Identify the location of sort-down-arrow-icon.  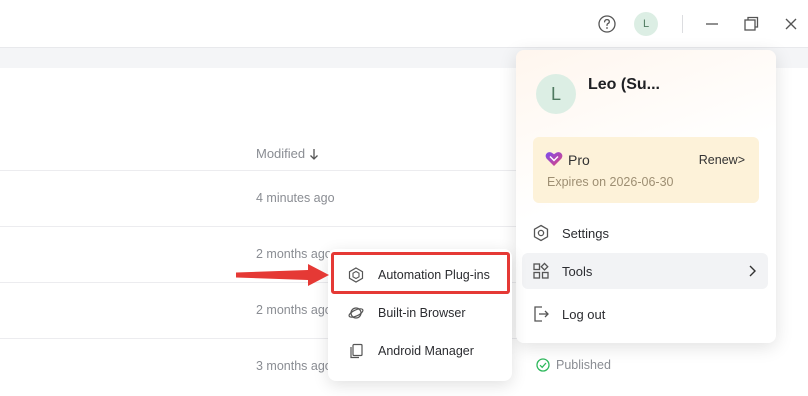
(314, 154).